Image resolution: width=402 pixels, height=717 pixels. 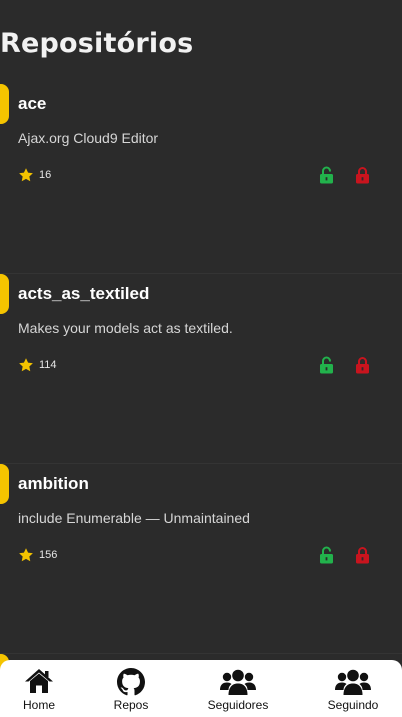 I want to click on nav-label-followers: Seguidores, so click(x=238, y=705).